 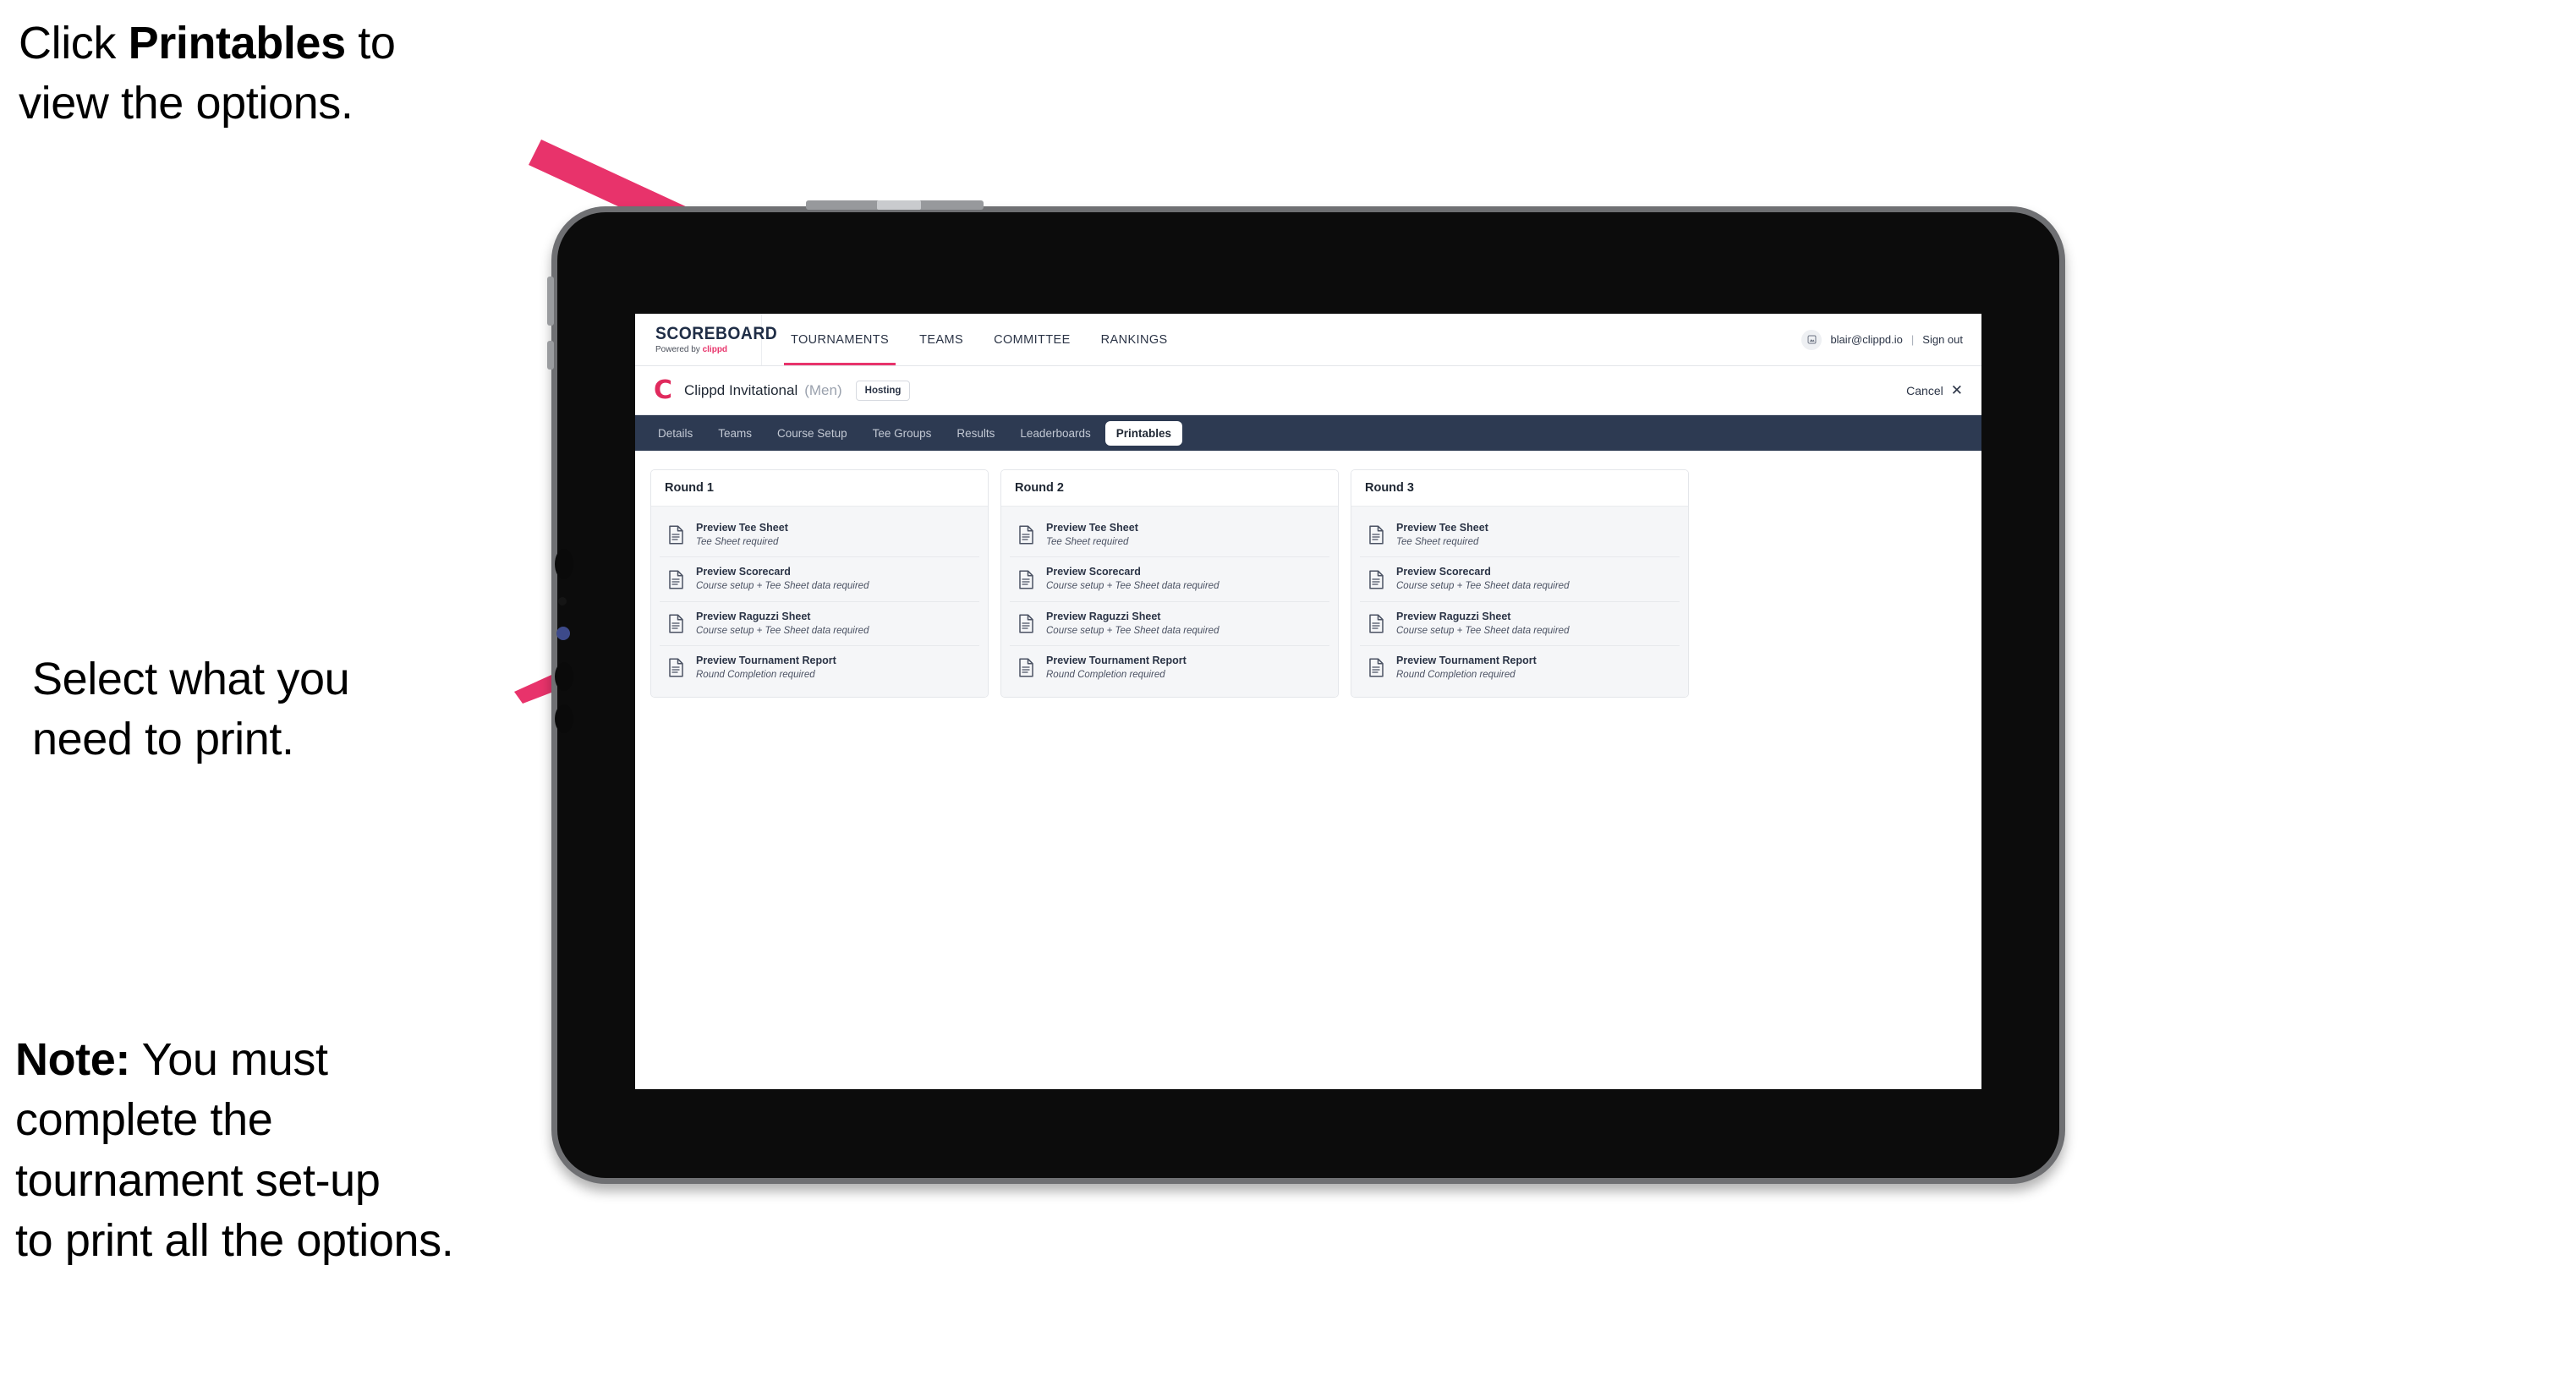 What do you see at coordinates (902, 433) in the screenshot?
I see `tab-tee-groups: Tee Groups` at bounding box center [902, 433].